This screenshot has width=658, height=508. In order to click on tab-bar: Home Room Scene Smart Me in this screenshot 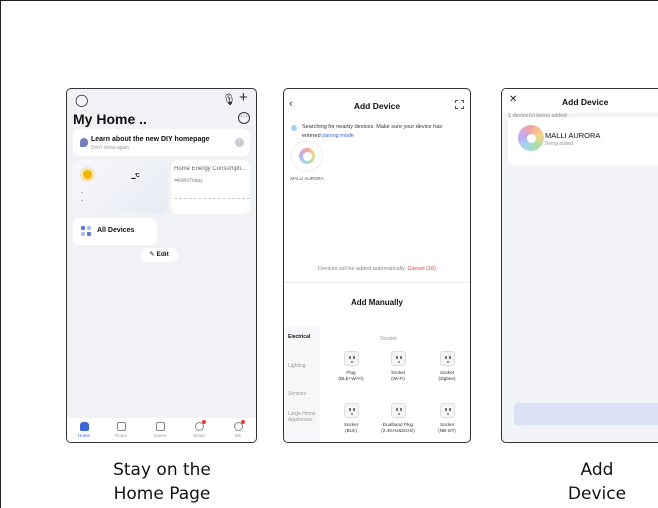, I will do `click(161, 430)`.